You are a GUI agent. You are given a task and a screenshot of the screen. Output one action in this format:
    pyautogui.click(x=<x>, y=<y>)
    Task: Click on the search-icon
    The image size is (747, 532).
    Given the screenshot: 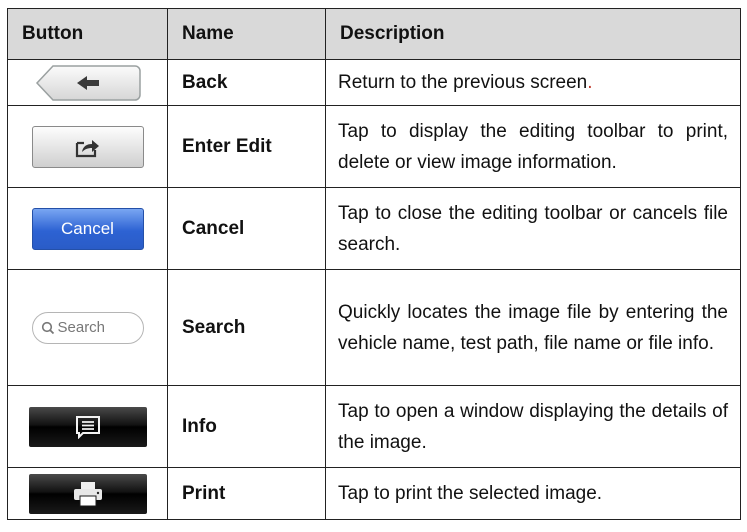 What is the action you would take?
    pyautogui.click(x=47, y=327)
    